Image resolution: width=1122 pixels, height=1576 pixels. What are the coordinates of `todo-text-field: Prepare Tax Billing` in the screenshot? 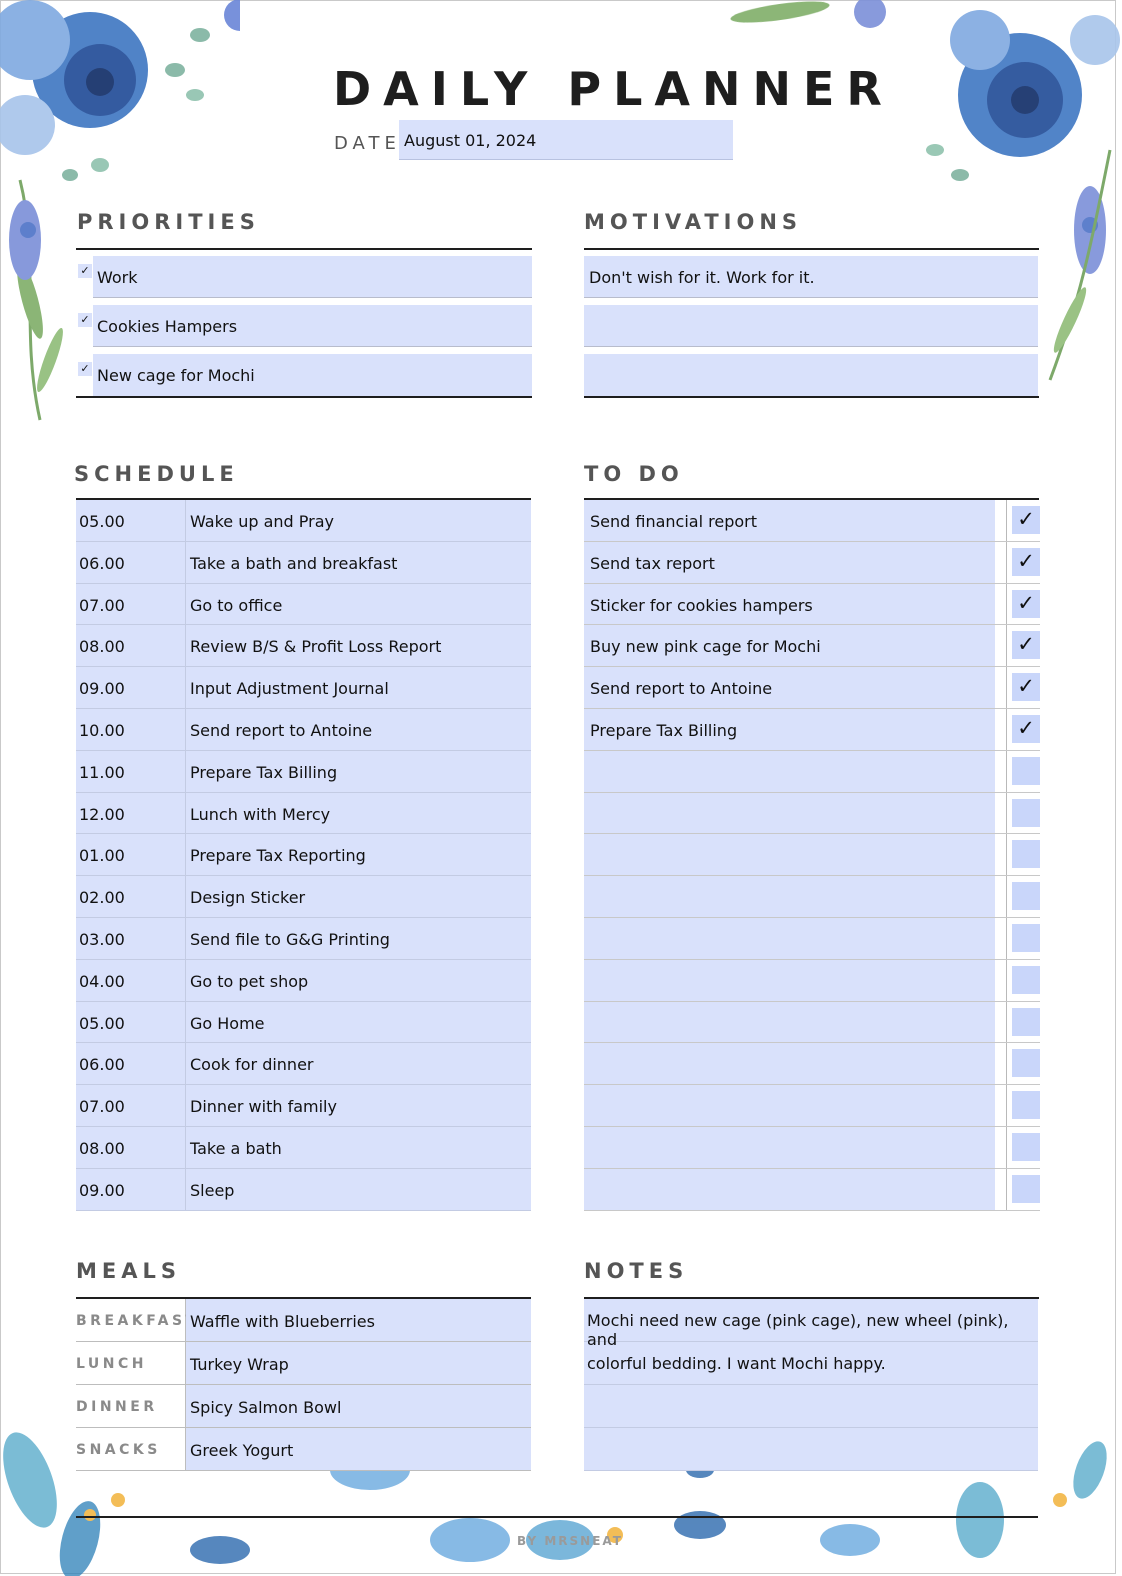 It's located at (790, 729).